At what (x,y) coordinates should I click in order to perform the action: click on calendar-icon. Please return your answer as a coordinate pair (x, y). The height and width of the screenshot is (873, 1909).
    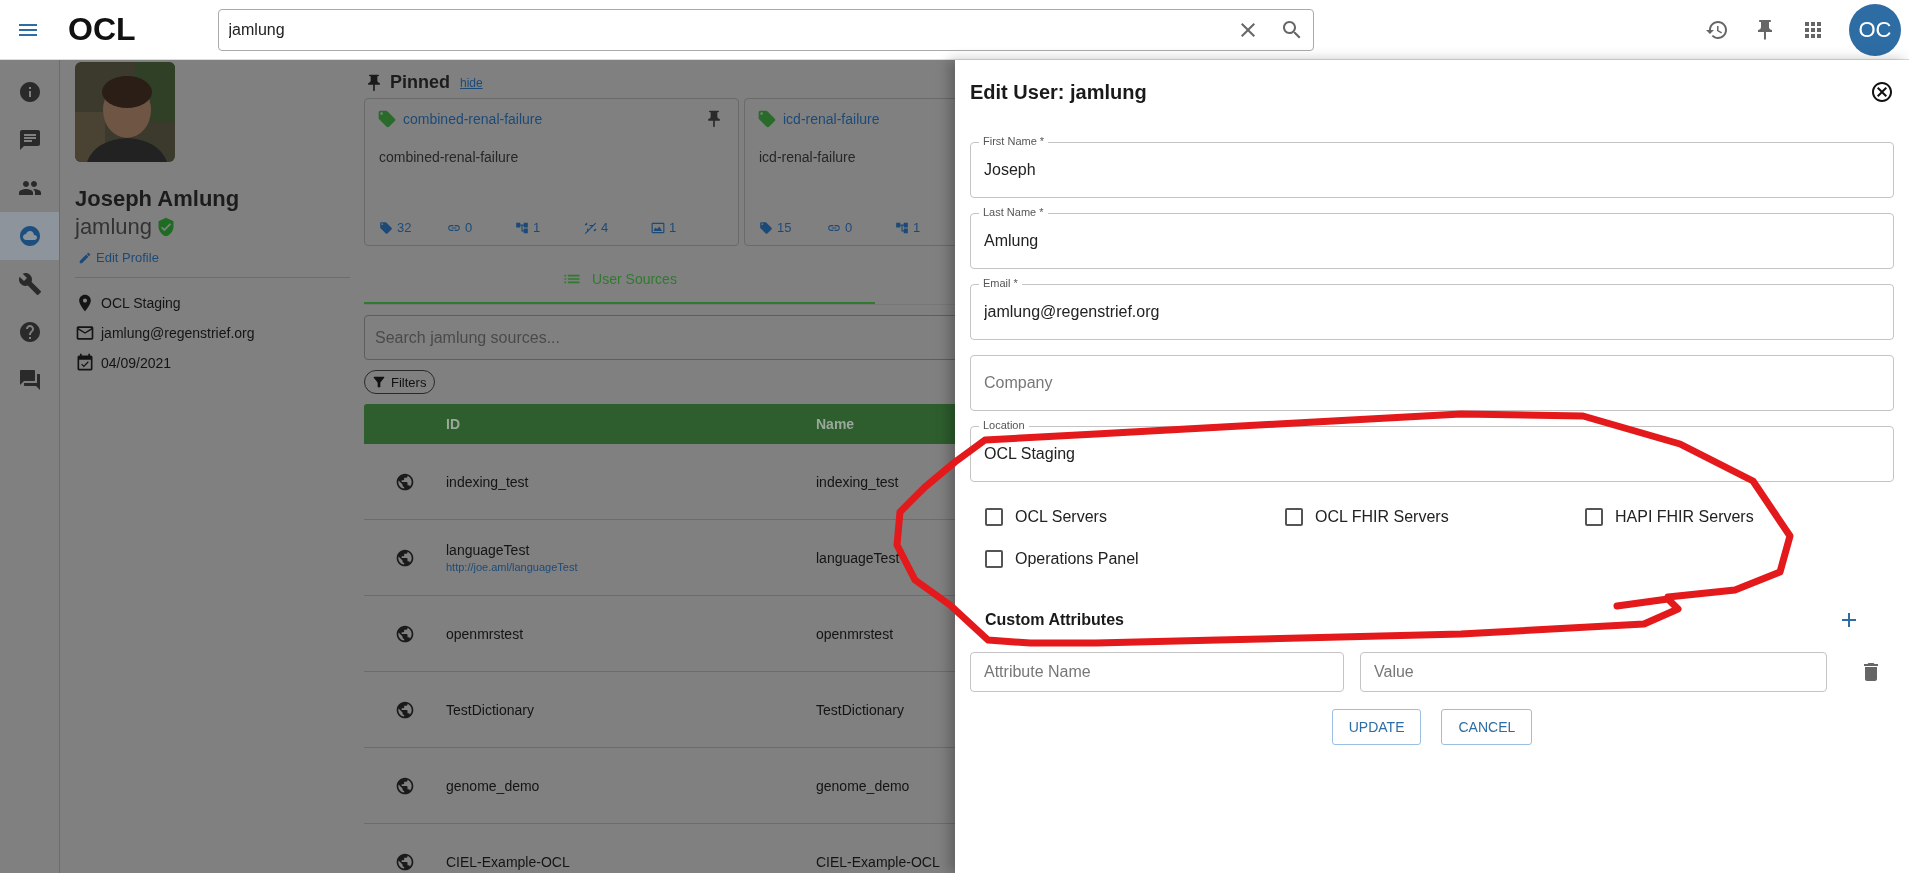
    Looking at the image, I should click on (85, 363).